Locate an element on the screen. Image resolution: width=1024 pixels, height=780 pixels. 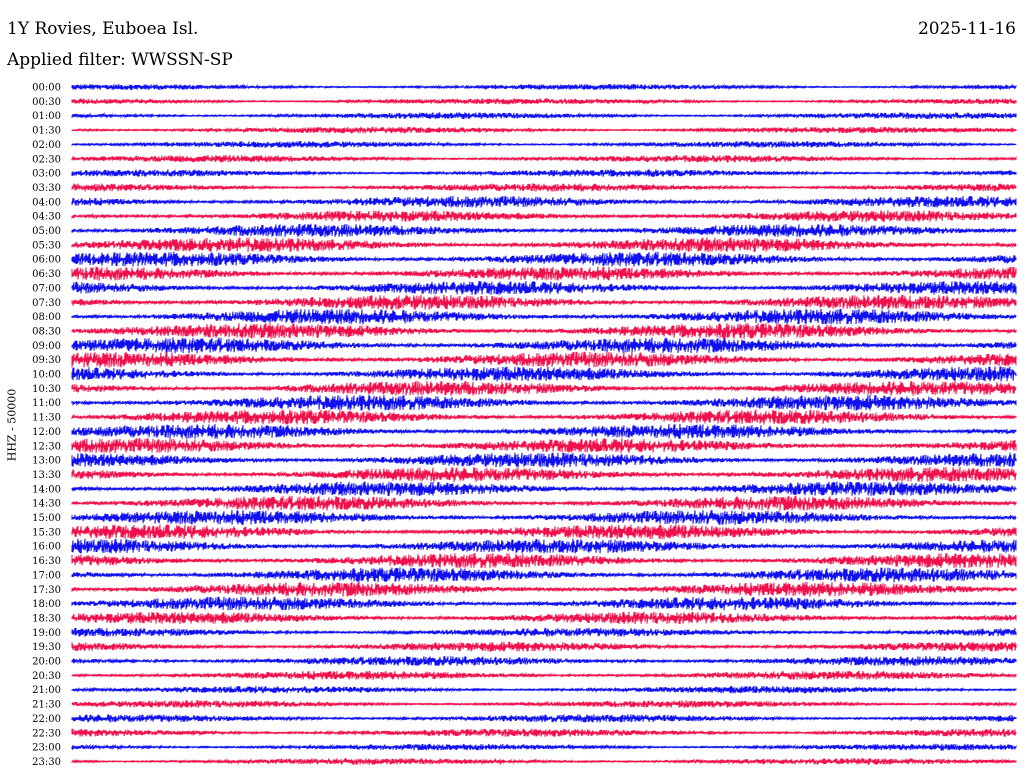
time-tick-label: 07:30 is located at coordinates (46, 303).